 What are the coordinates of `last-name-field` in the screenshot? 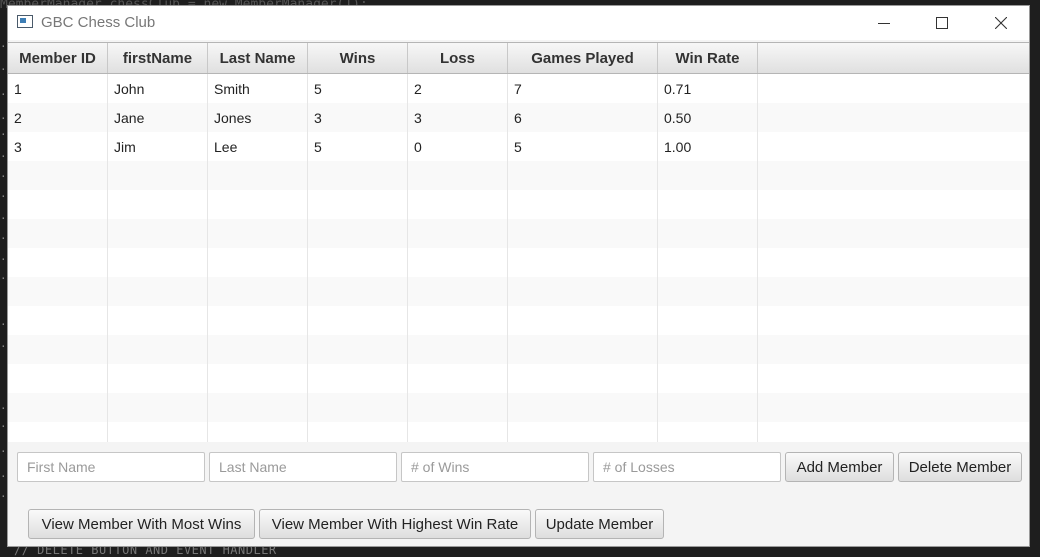 It's located at (303, 467).